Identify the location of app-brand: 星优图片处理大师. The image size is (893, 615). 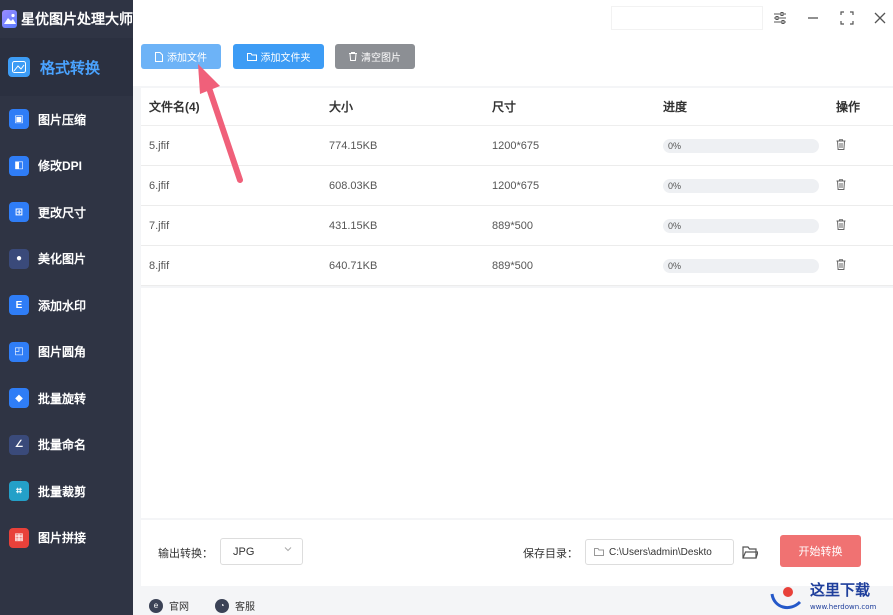
(66, 19).